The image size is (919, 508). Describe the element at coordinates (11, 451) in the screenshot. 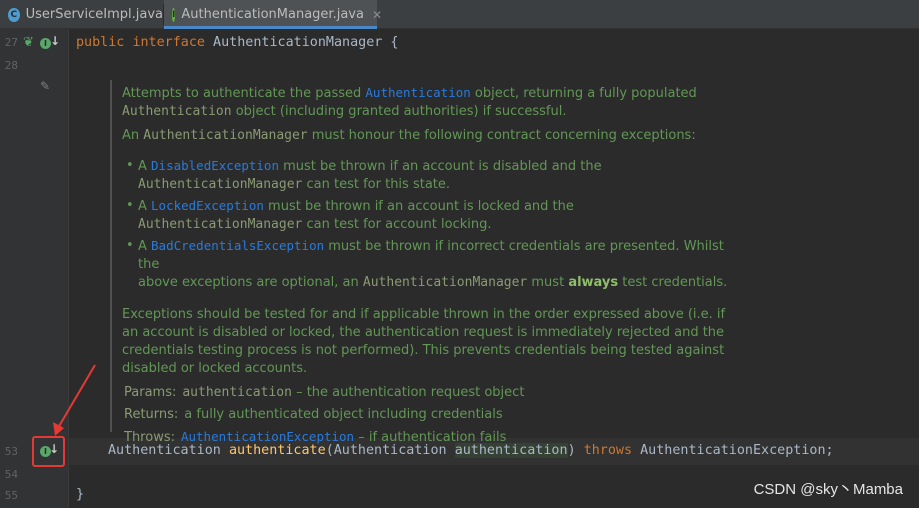

I see `line-number: 53` at that location.